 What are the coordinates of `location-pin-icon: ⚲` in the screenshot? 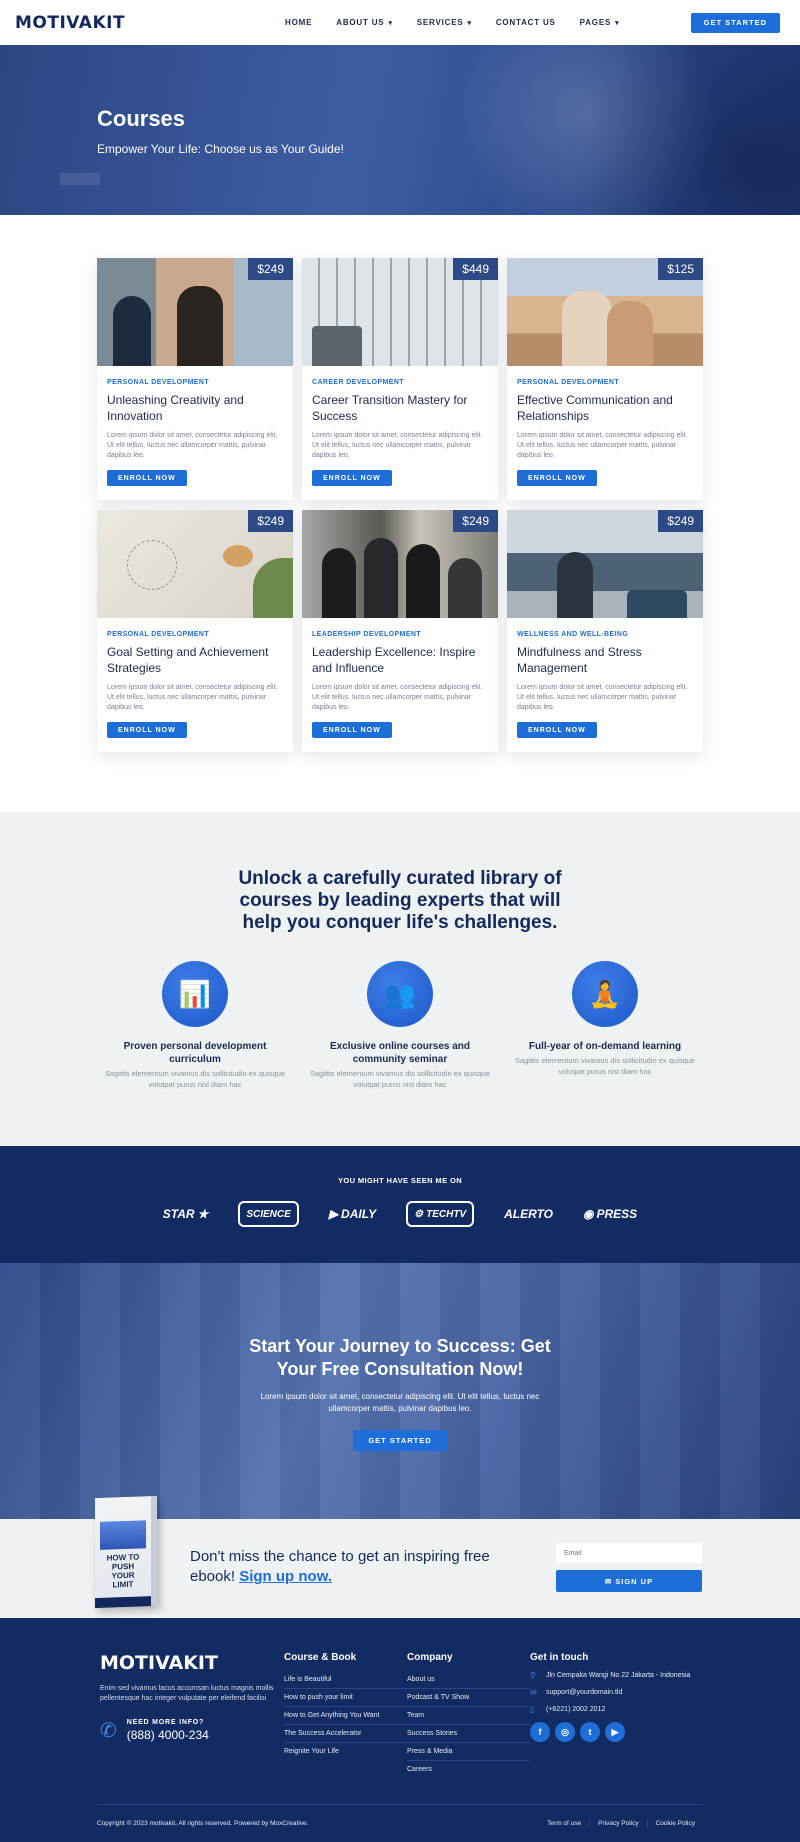 It's located at (533, 1675).